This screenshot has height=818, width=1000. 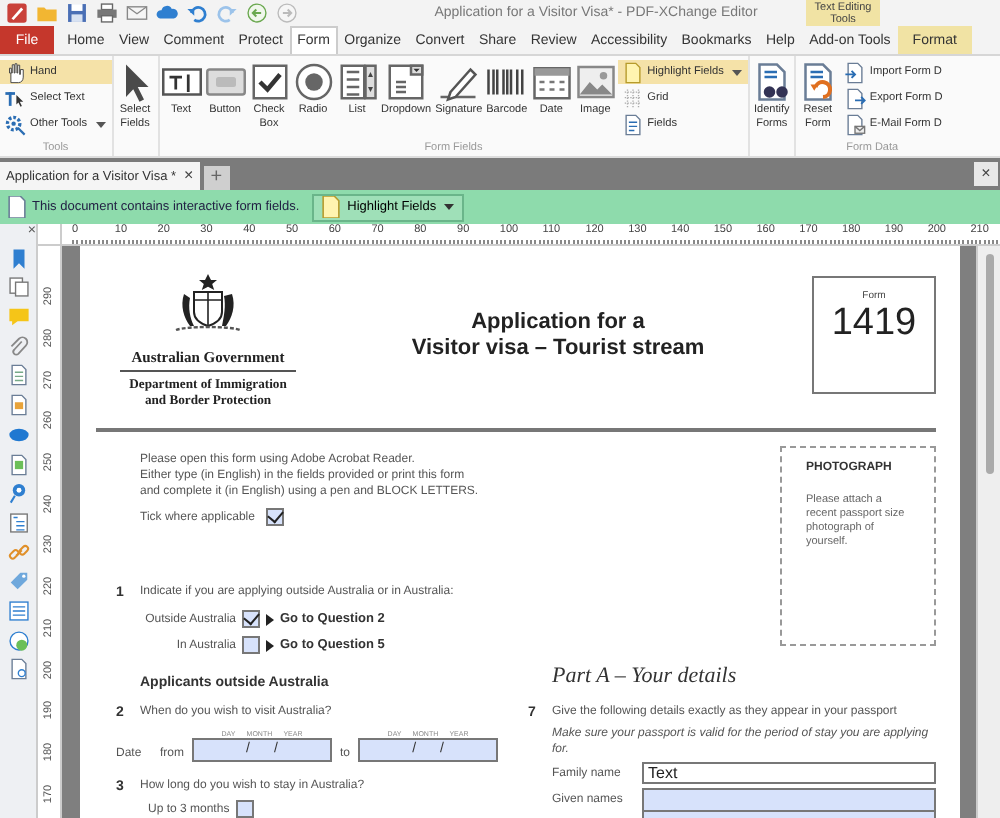 What do you see at coordinates (269, 82) in the screenshot?
I see `checkbox-icon` at bounding box center [269, 82].